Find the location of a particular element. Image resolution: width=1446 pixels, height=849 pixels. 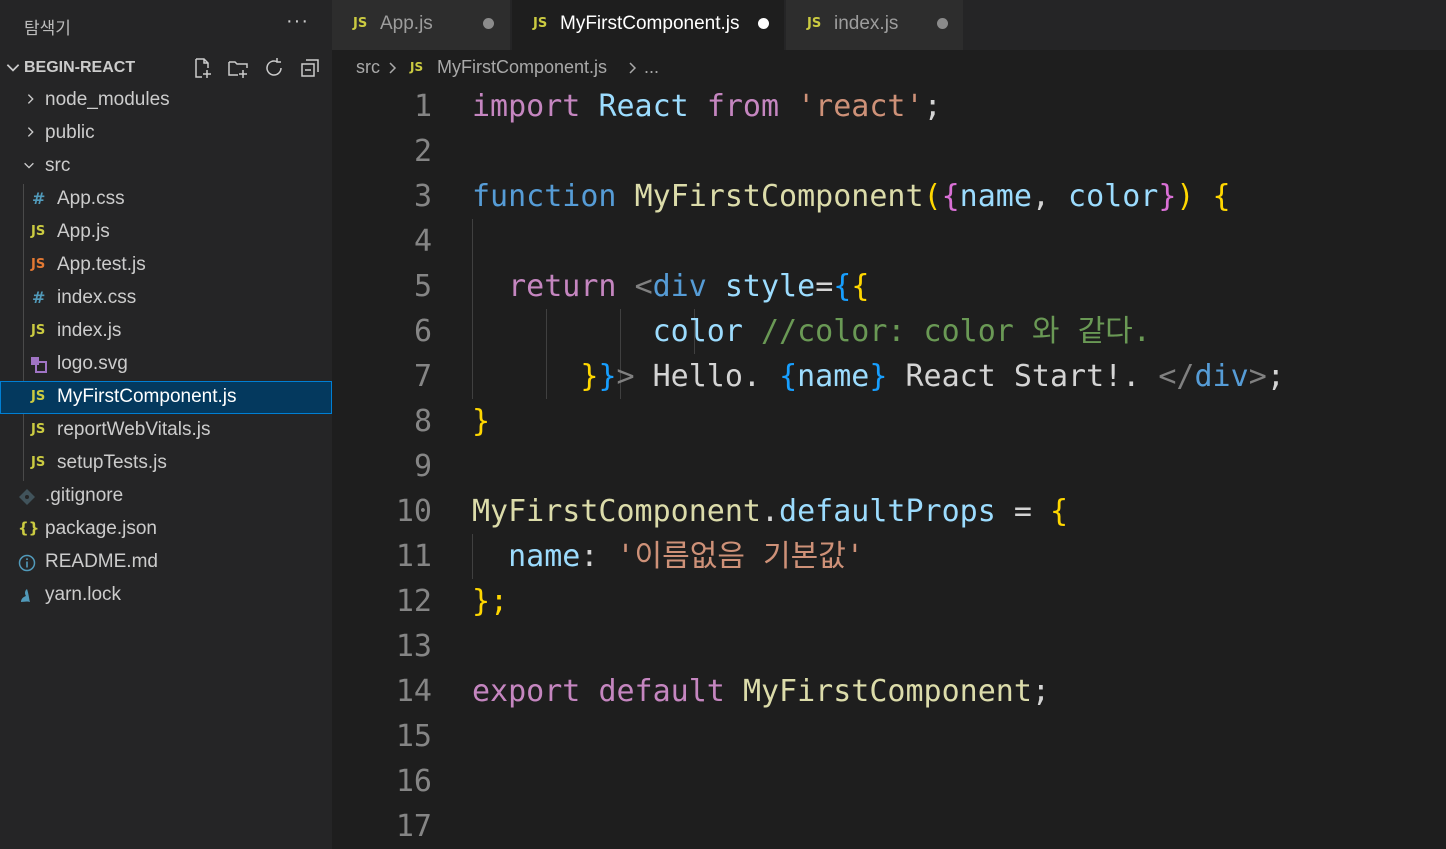

css-file-icon: # is located at coordinates (39, 198).